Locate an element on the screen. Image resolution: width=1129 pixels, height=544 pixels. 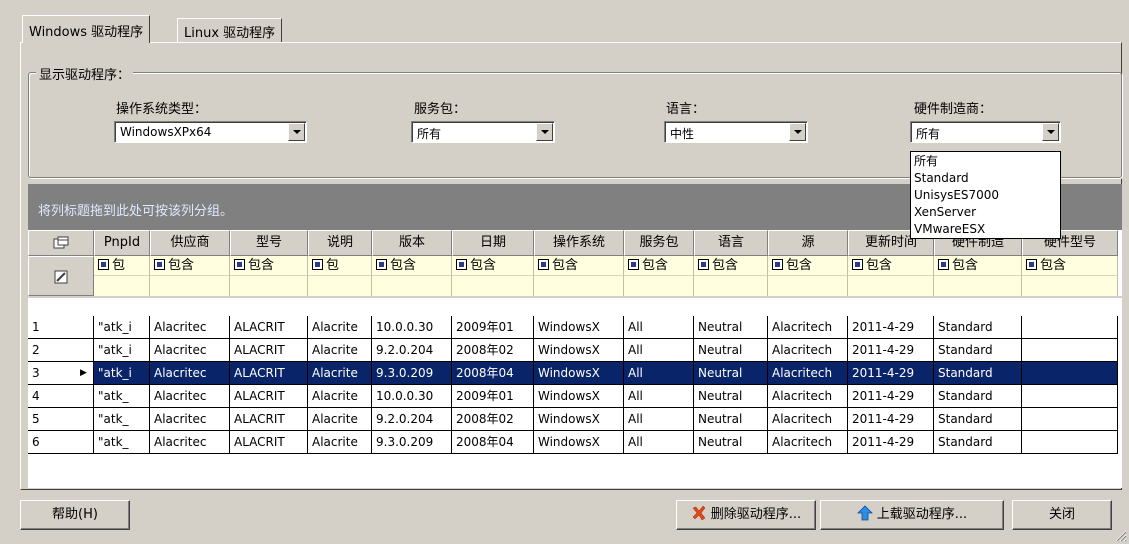
row-header: 2 is located at coordinates (61, 350).